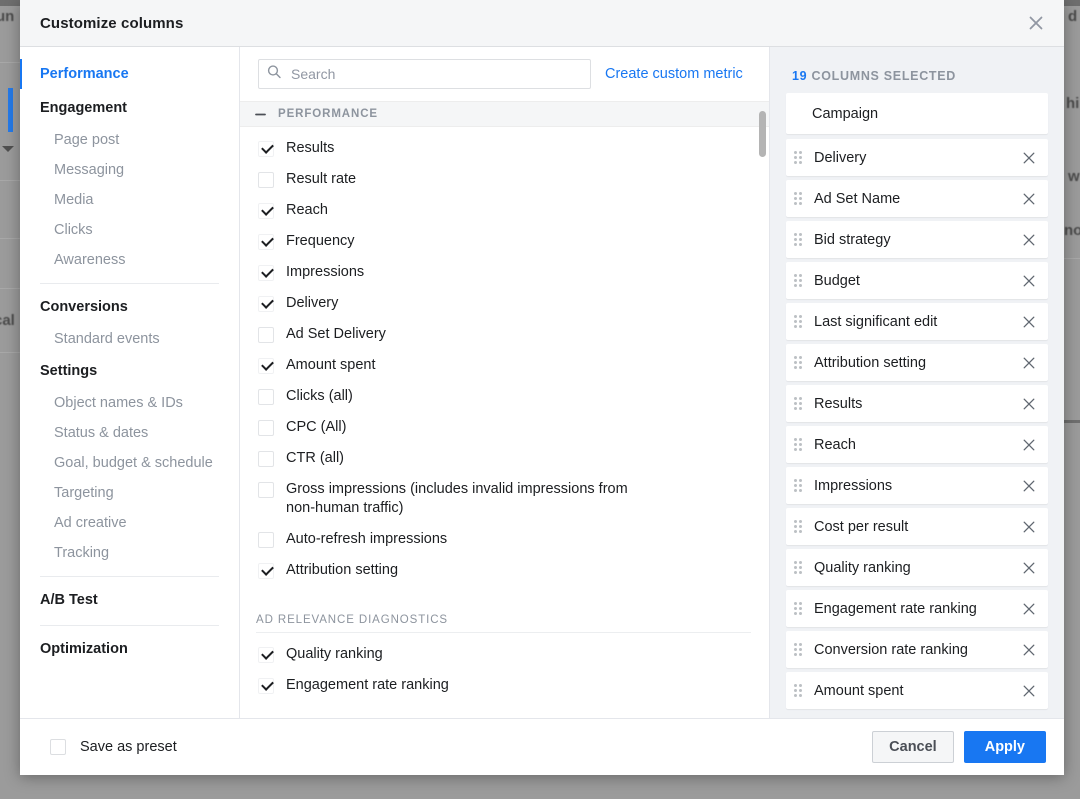  Describe the element at coordinates (917, 649) in the screenshot. I see `selected-column-item: Conversion rate ranking` at that location.